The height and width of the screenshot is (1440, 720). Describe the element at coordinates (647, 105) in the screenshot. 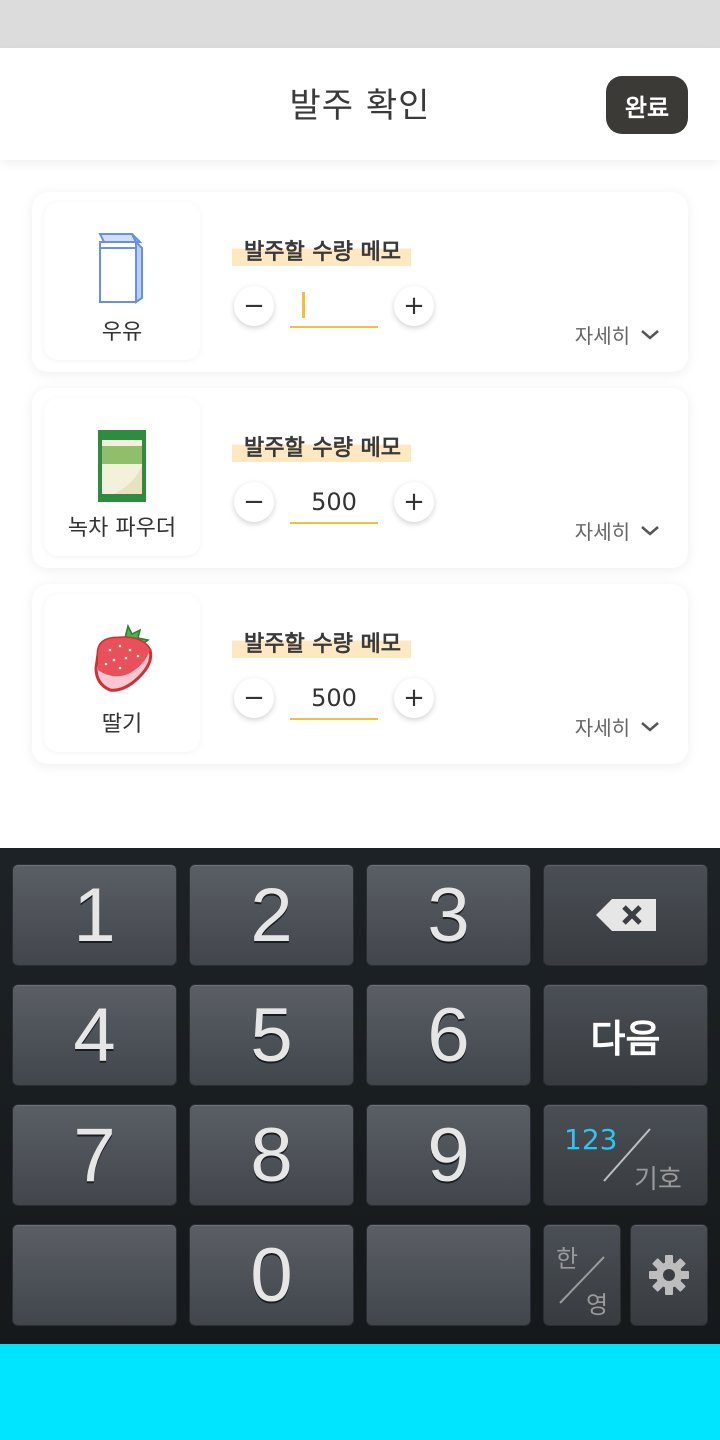

I see `done-button: 완료` at that location.